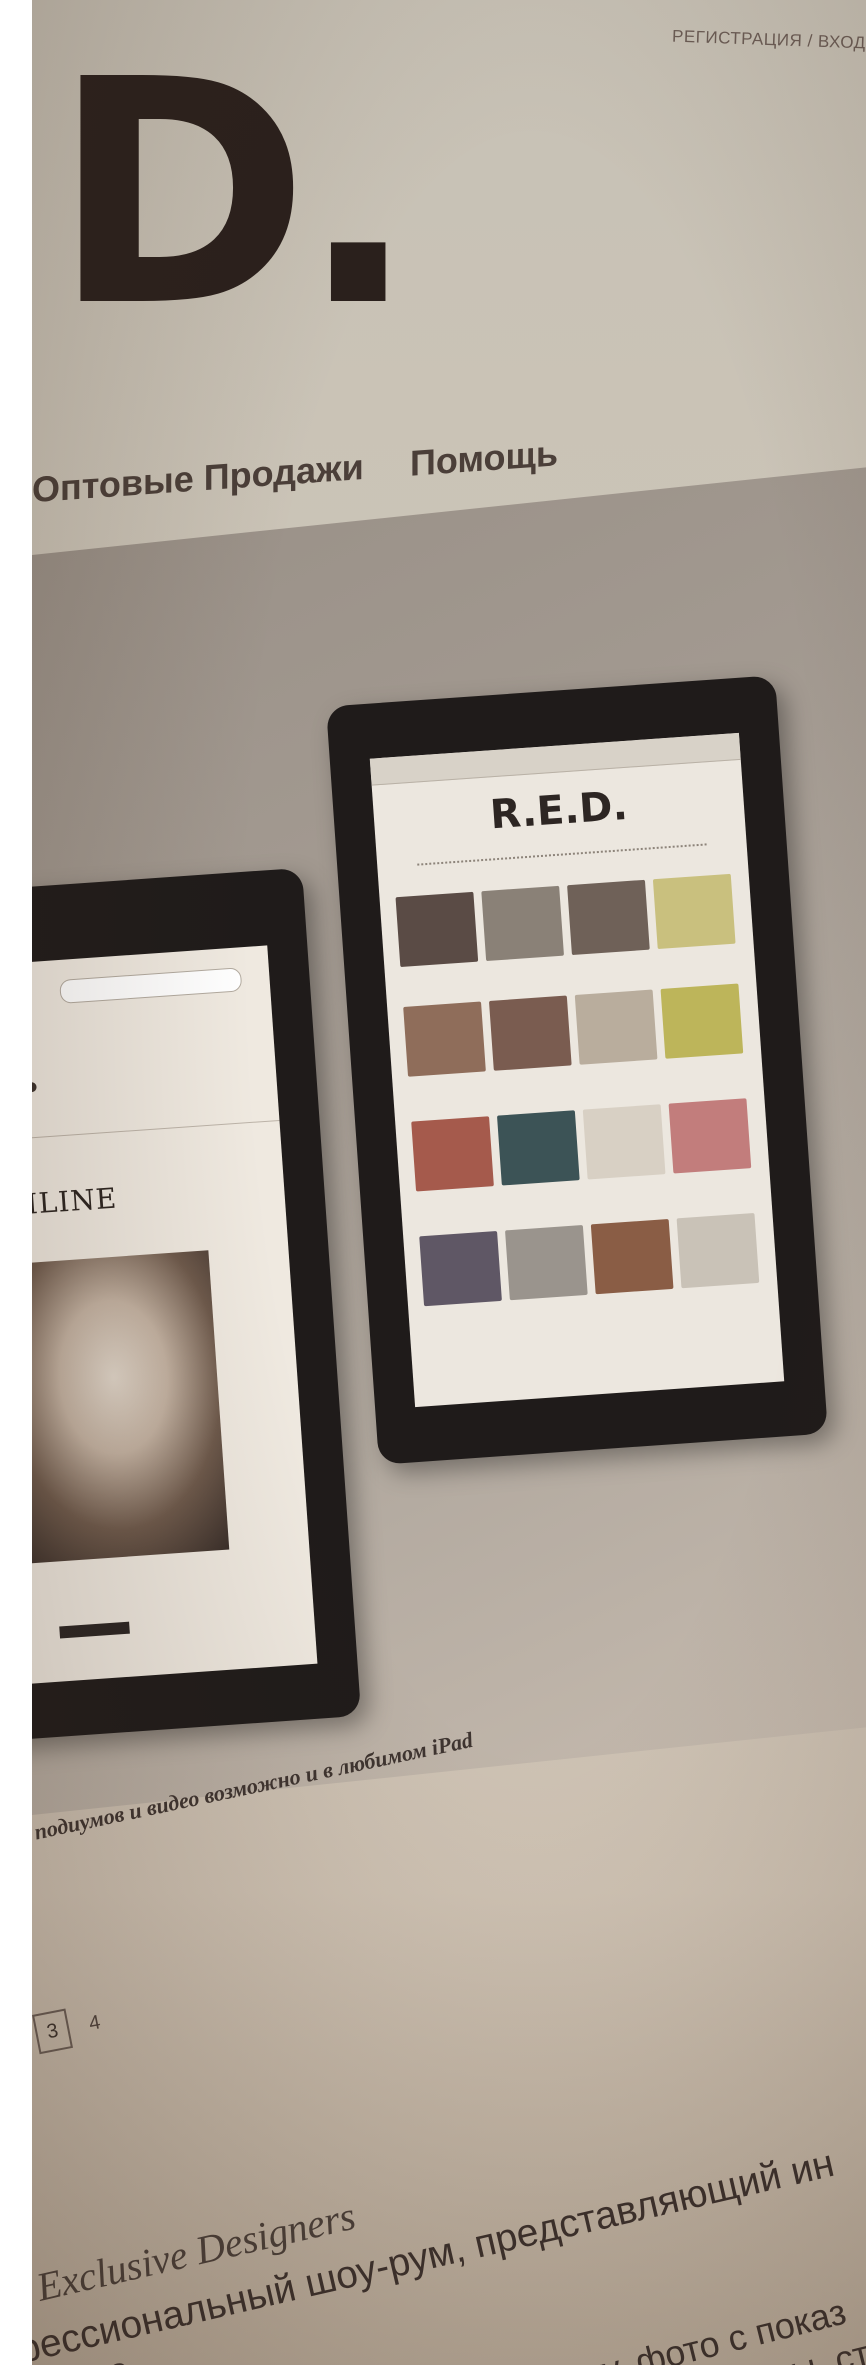 The image size is (866, 2365). I want to click on tablet-left-screen: ILINE, so click(175, 1315).